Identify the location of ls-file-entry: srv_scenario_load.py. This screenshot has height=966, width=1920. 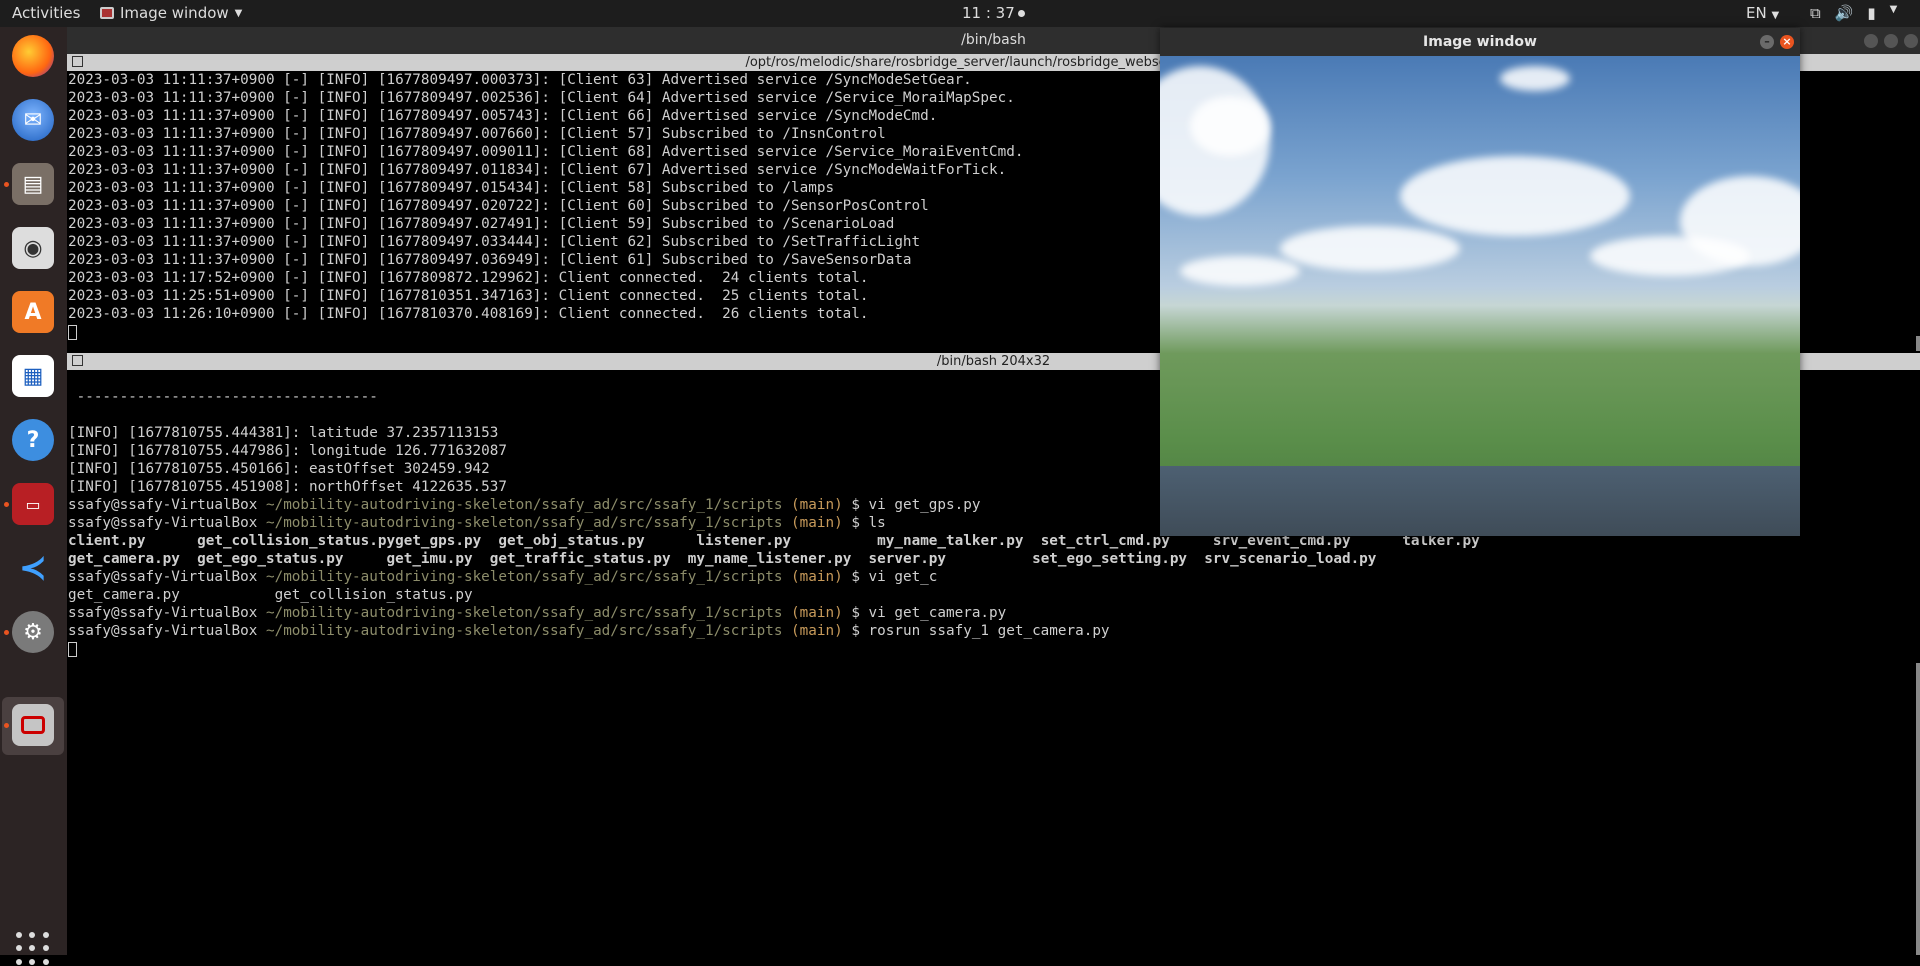
(1299, 559).